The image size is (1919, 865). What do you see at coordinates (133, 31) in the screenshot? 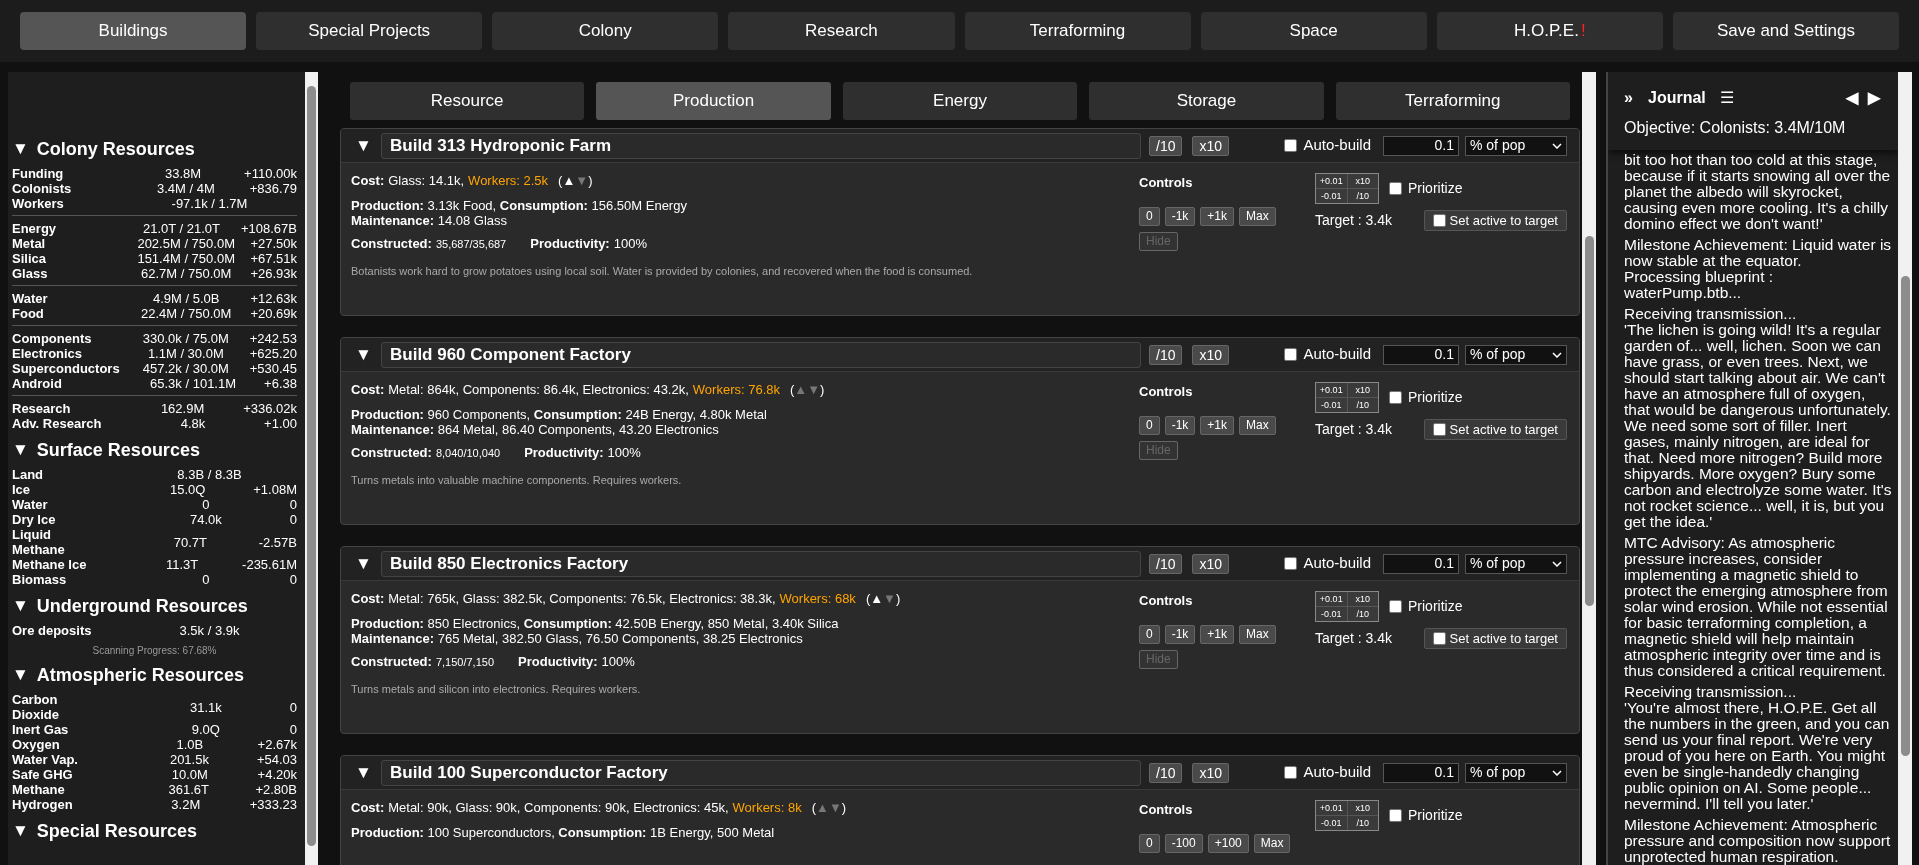
I see `nav-tab: Buildings` at bounding box center [133, 31].